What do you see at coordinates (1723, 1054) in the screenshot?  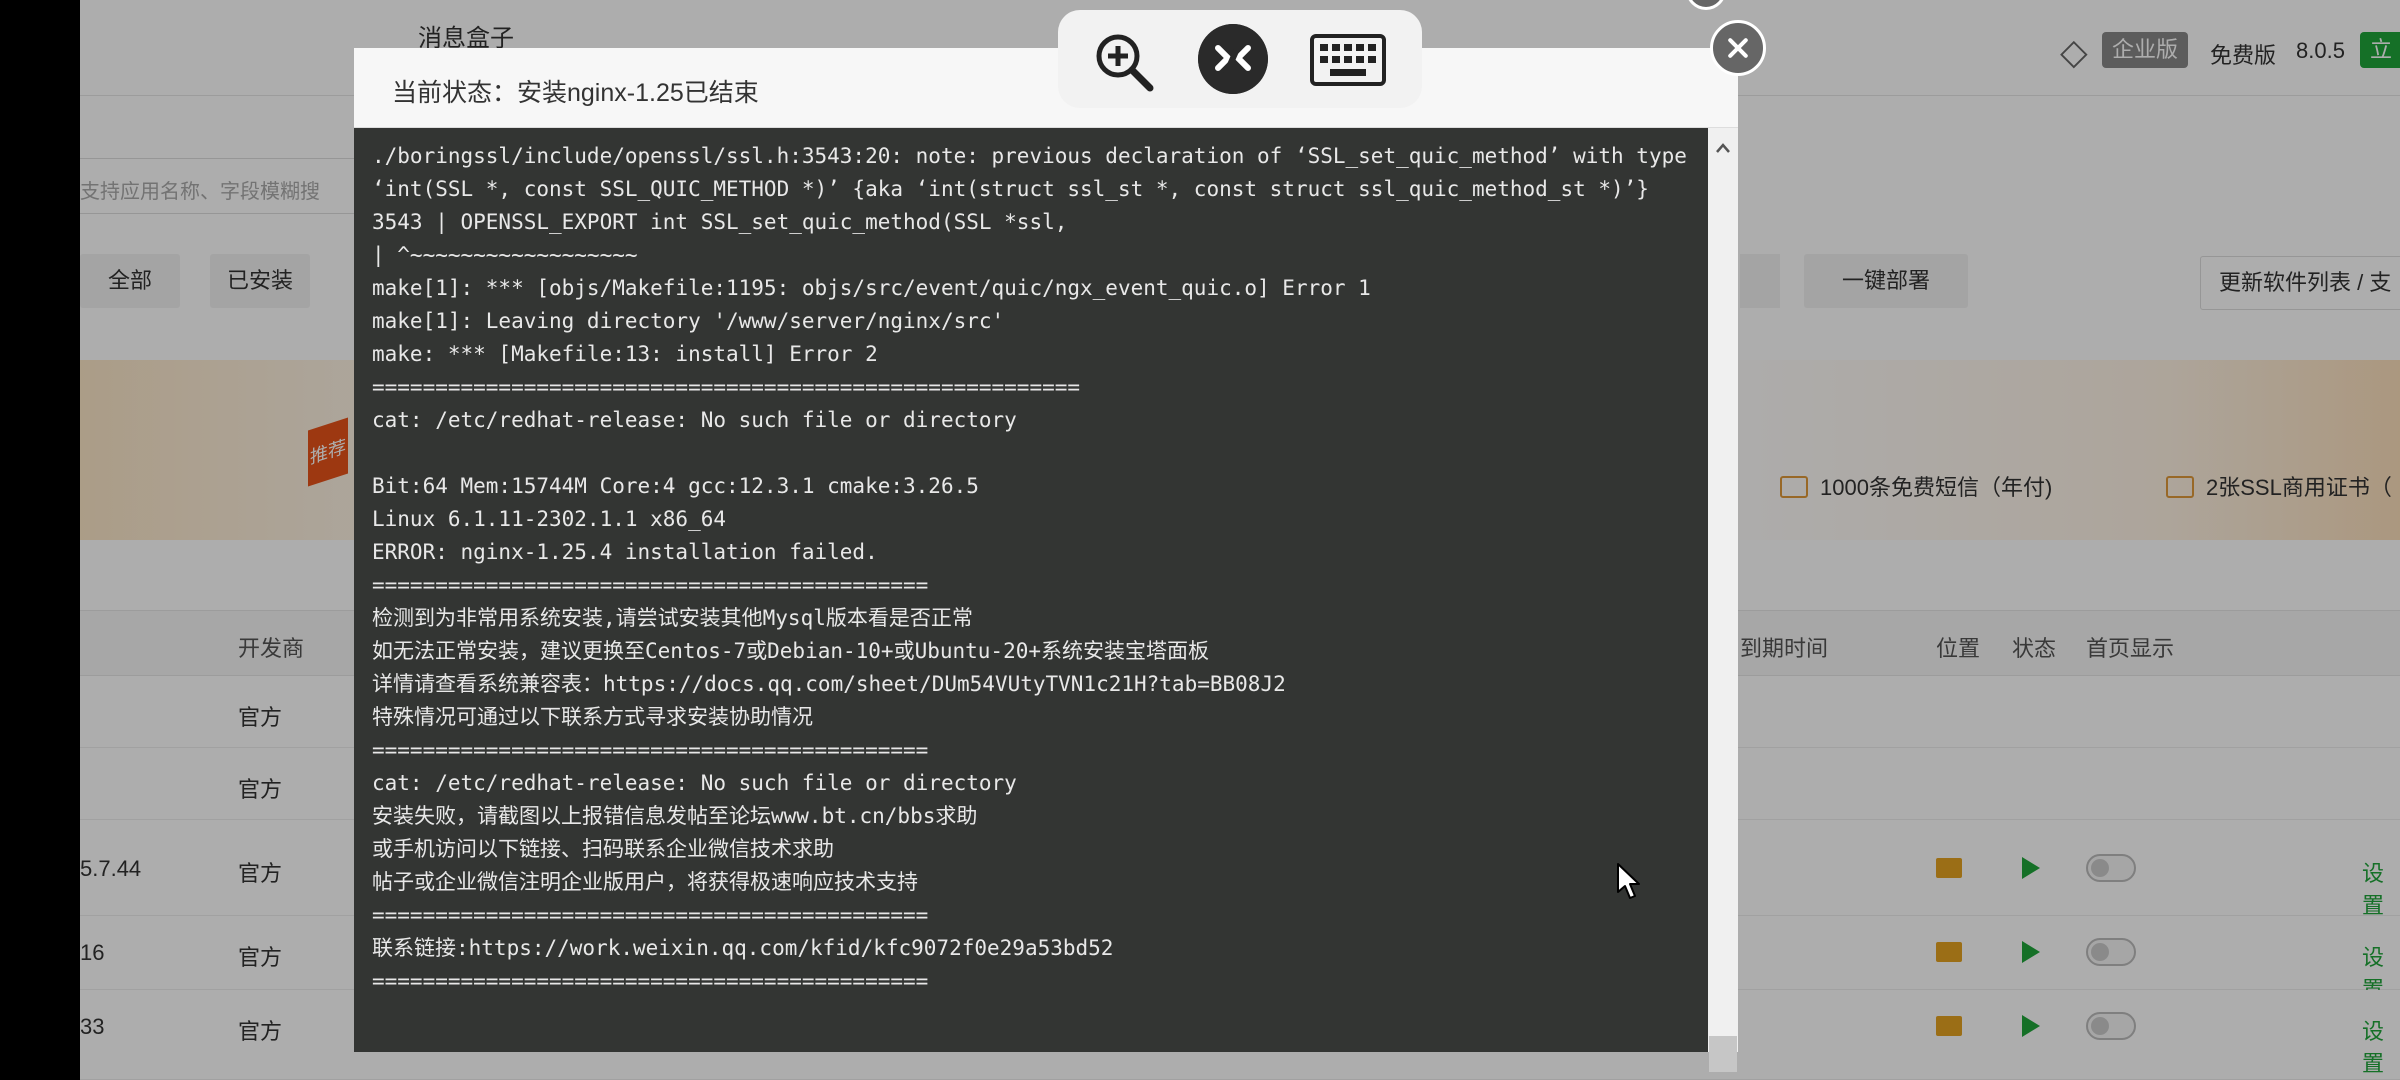 I see `scrollbar-thumb` at bounding box center [1723, 1054].